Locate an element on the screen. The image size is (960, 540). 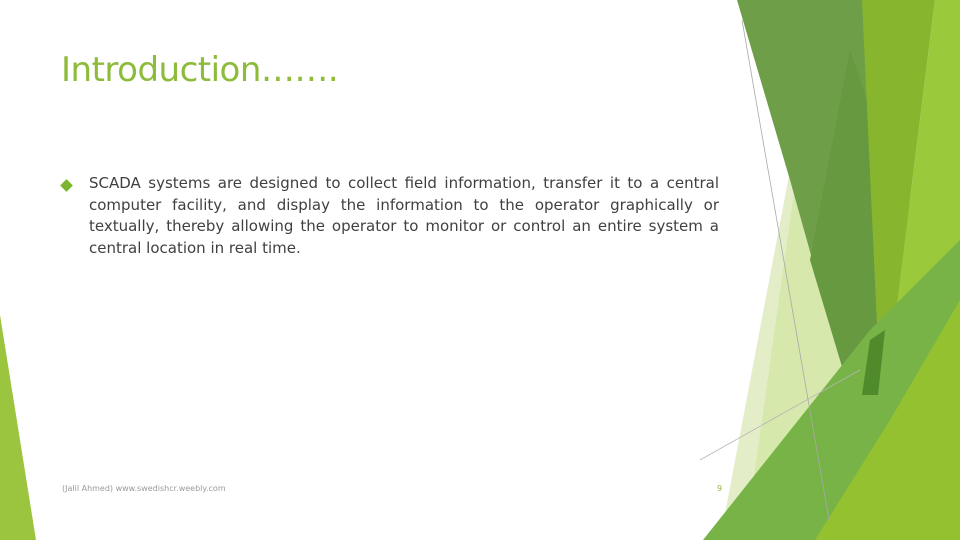
left-accent-shape is located at coordinates (18, 427).